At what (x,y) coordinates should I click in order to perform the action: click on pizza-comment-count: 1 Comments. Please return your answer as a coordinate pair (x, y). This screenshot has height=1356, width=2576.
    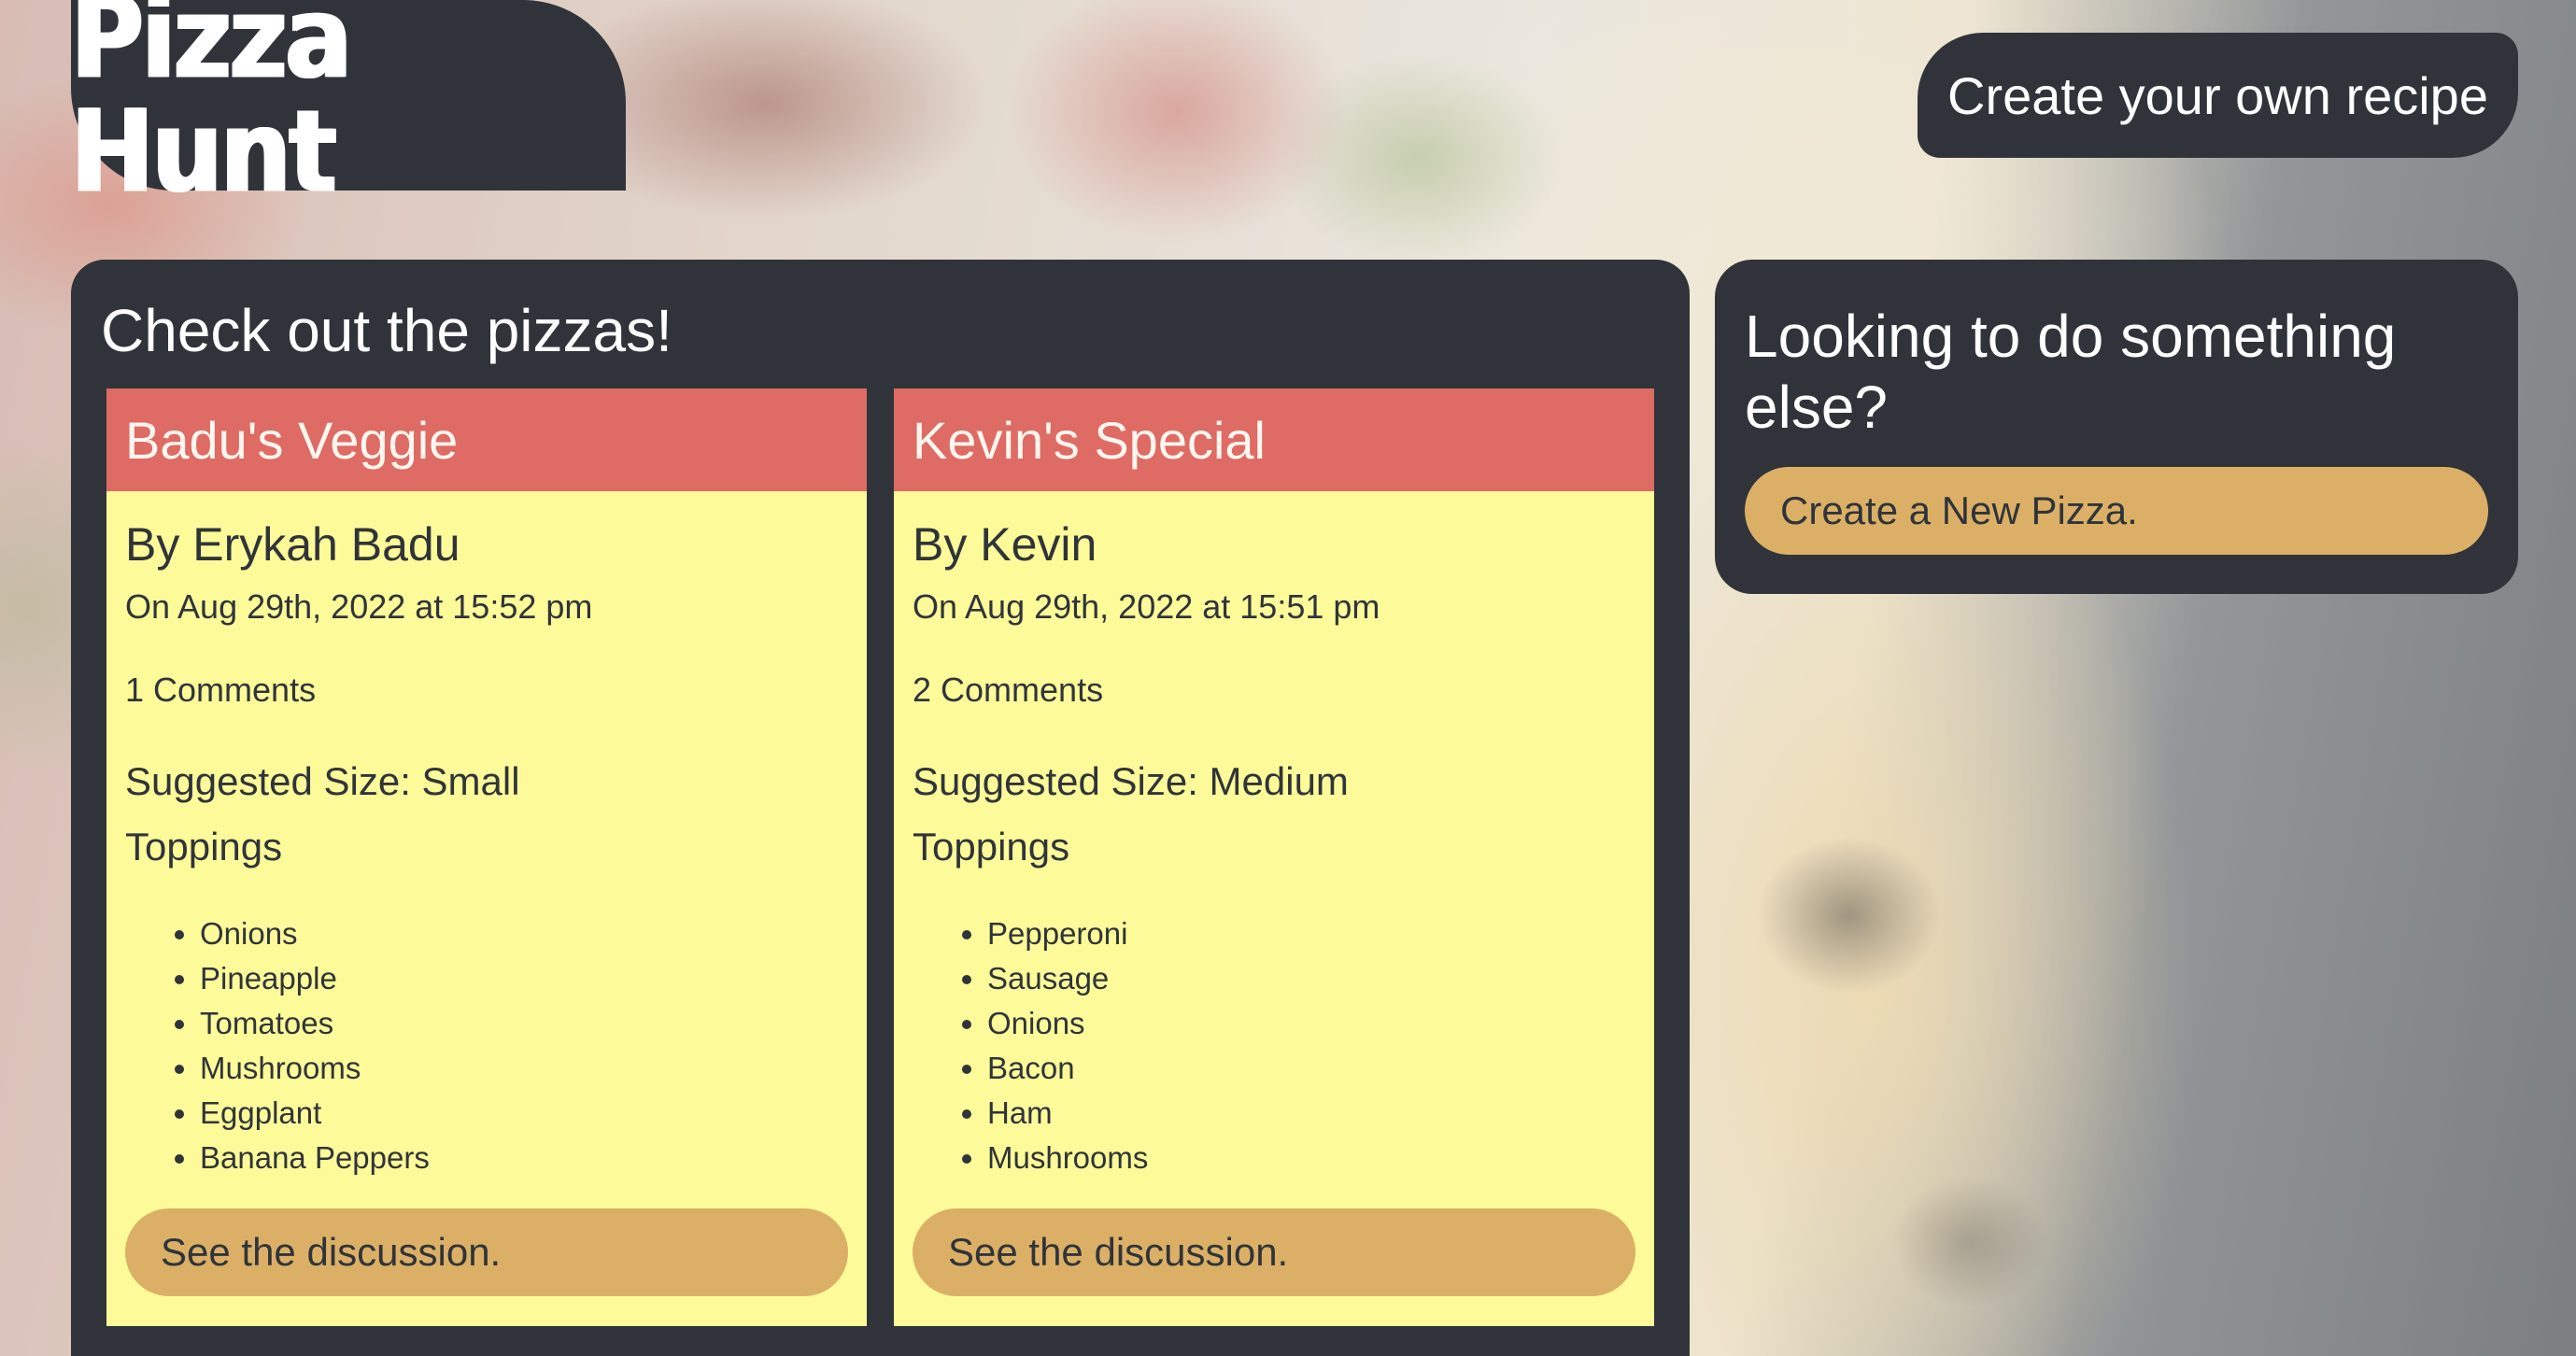
    Looking at the image, I should click on (221, 690).